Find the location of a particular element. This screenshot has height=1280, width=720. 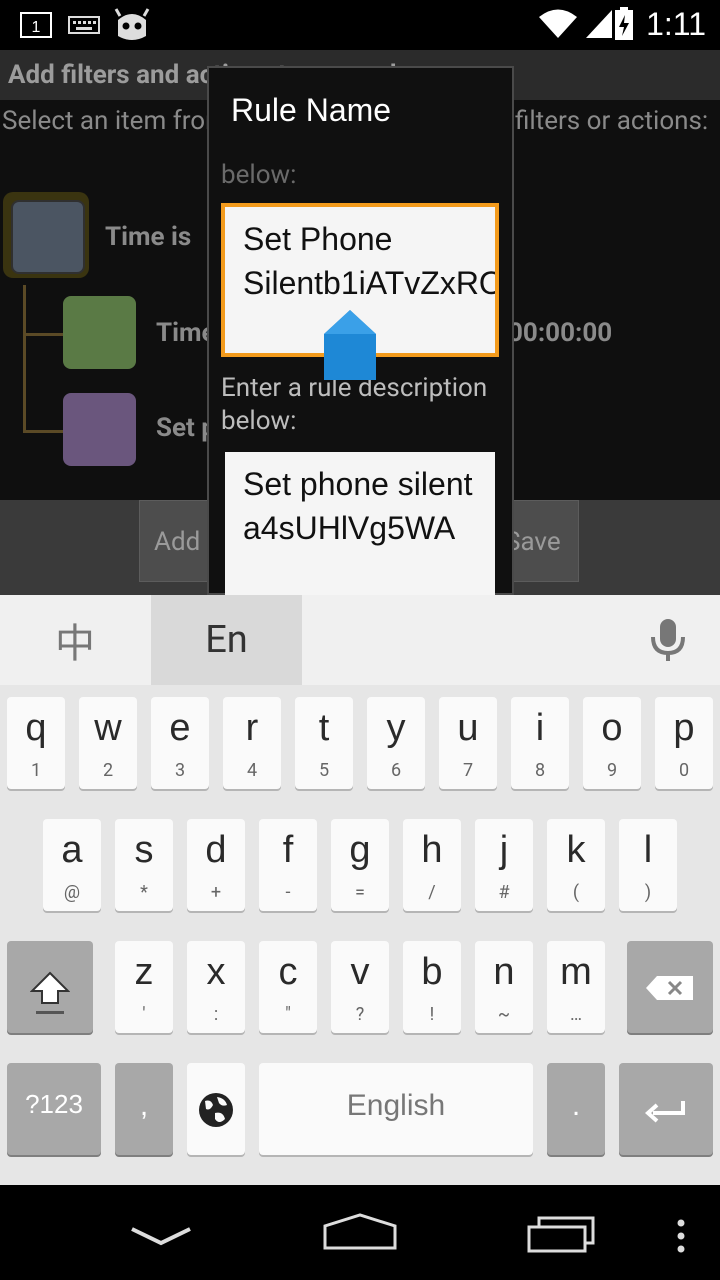

key-a: a @ is located at coordinates (72, 865).